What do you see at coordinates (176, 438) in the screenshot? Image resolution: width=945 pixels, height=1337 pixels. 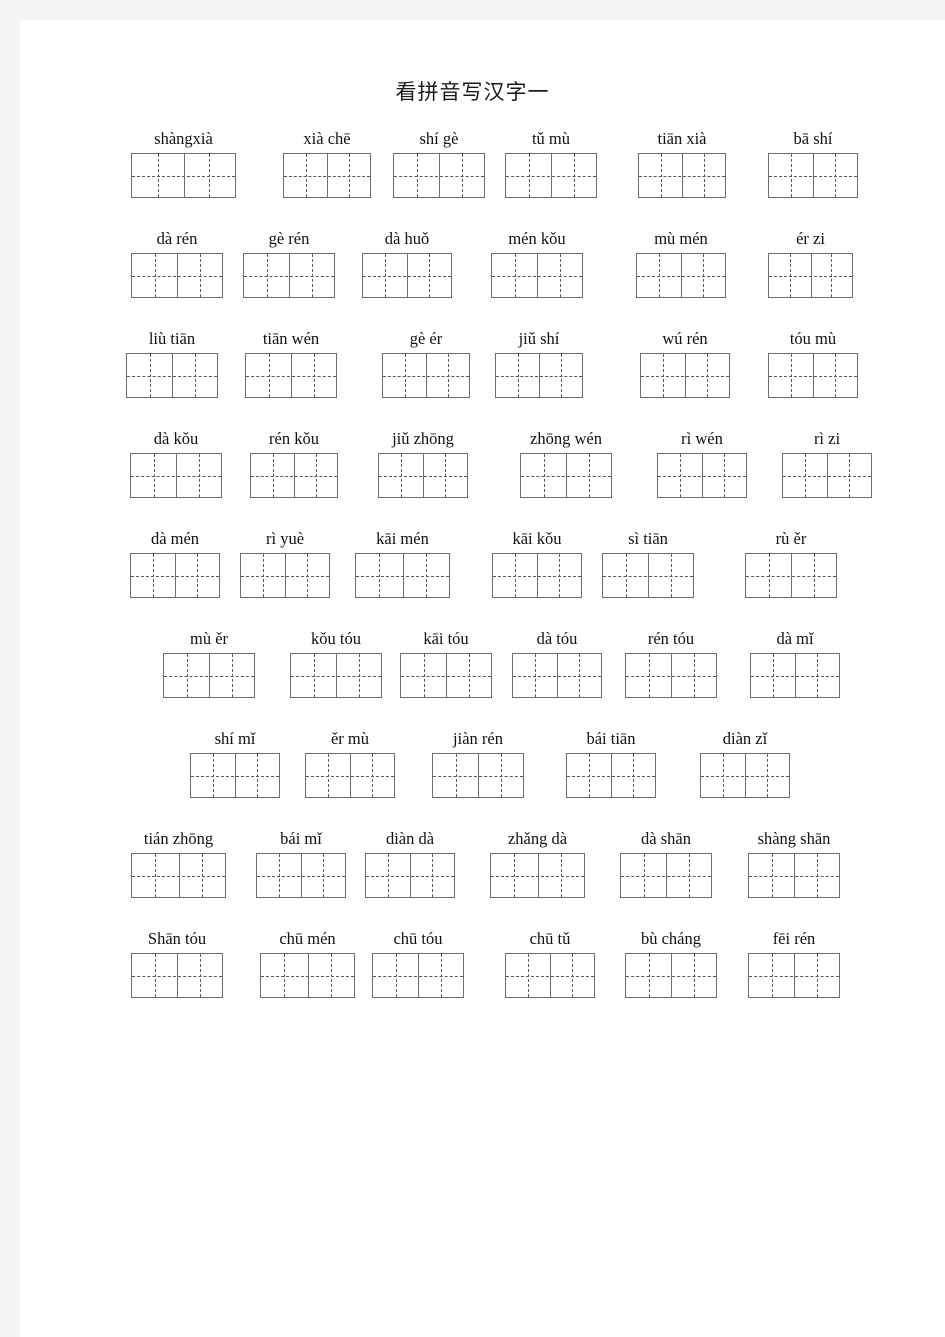 I see `pinyin-label: dà kǒu` at bounding box center [176, 438].